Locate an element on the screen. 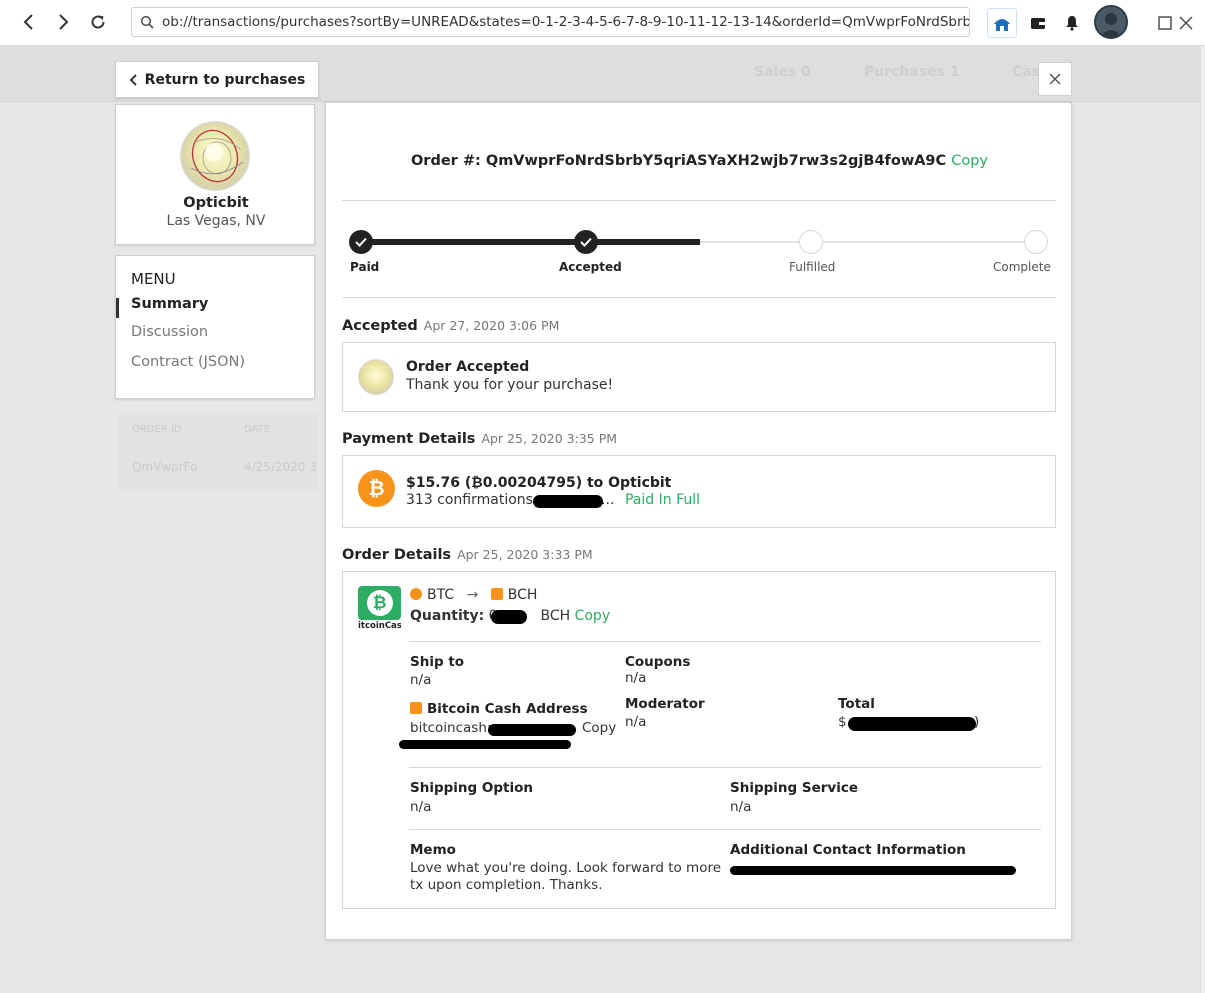 Image resolution: width=1205 pixels, height=993 pixels. shipping-service-label: Shipping Service is located at coordinates (794, 788).